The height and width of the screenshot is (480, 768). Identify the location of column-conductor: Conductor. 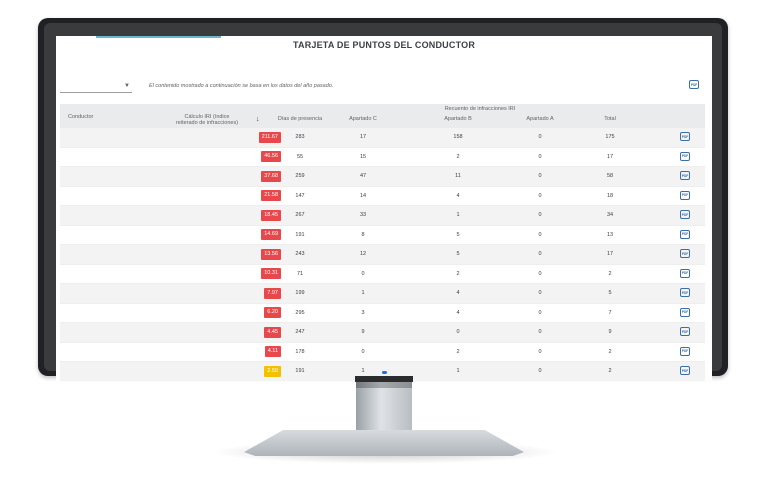
(80, 117).